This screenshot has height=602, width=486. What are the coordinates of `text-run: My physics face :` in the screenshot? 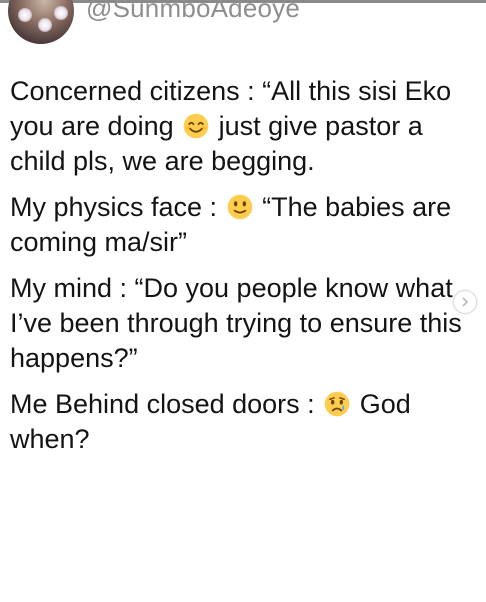 It's located at (117, 207).